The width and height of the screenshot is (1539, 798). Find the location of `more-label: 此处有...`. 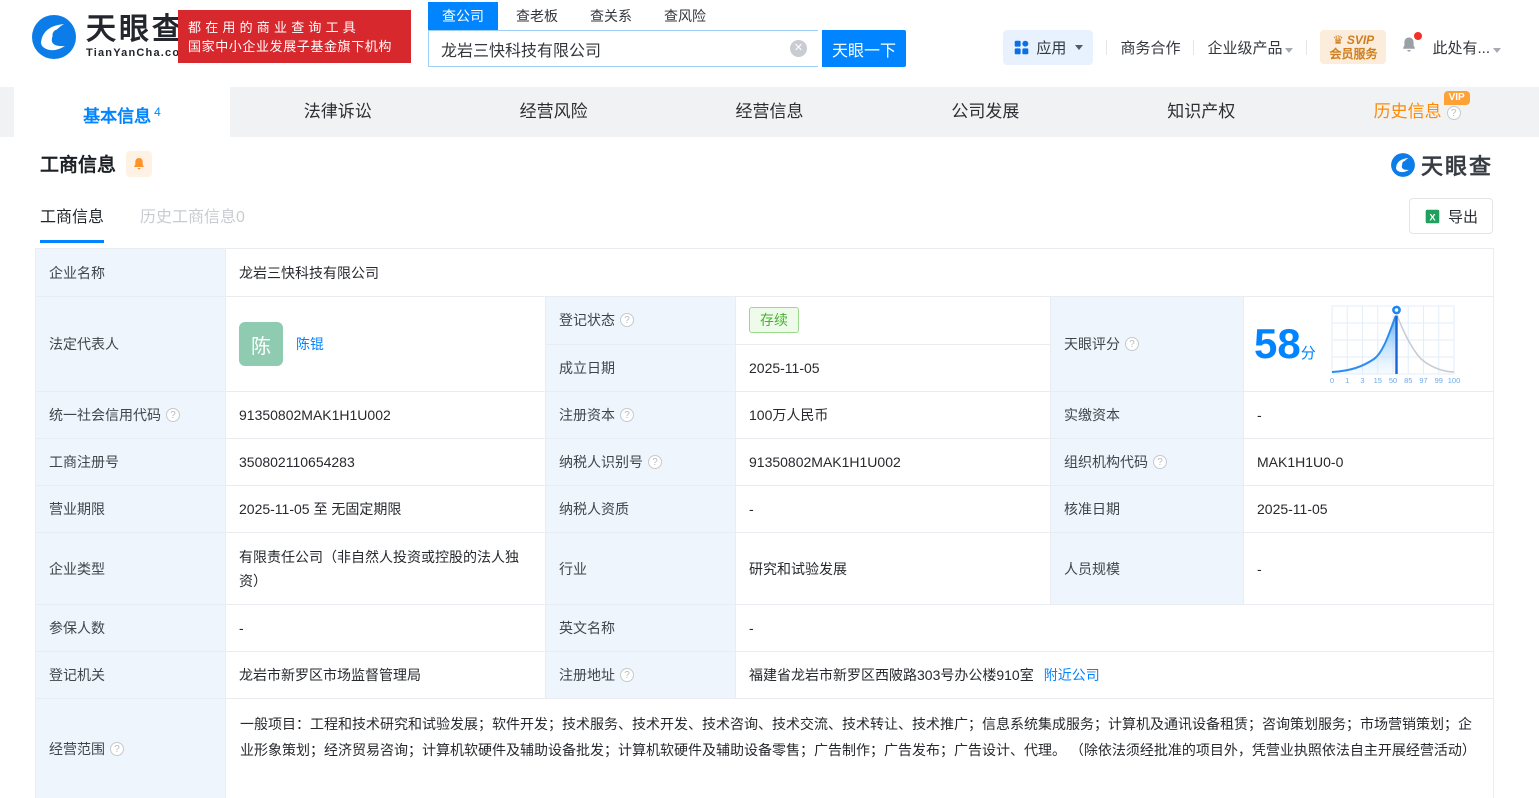

more-label: 此处有... is located at coordinates (1461, 48).